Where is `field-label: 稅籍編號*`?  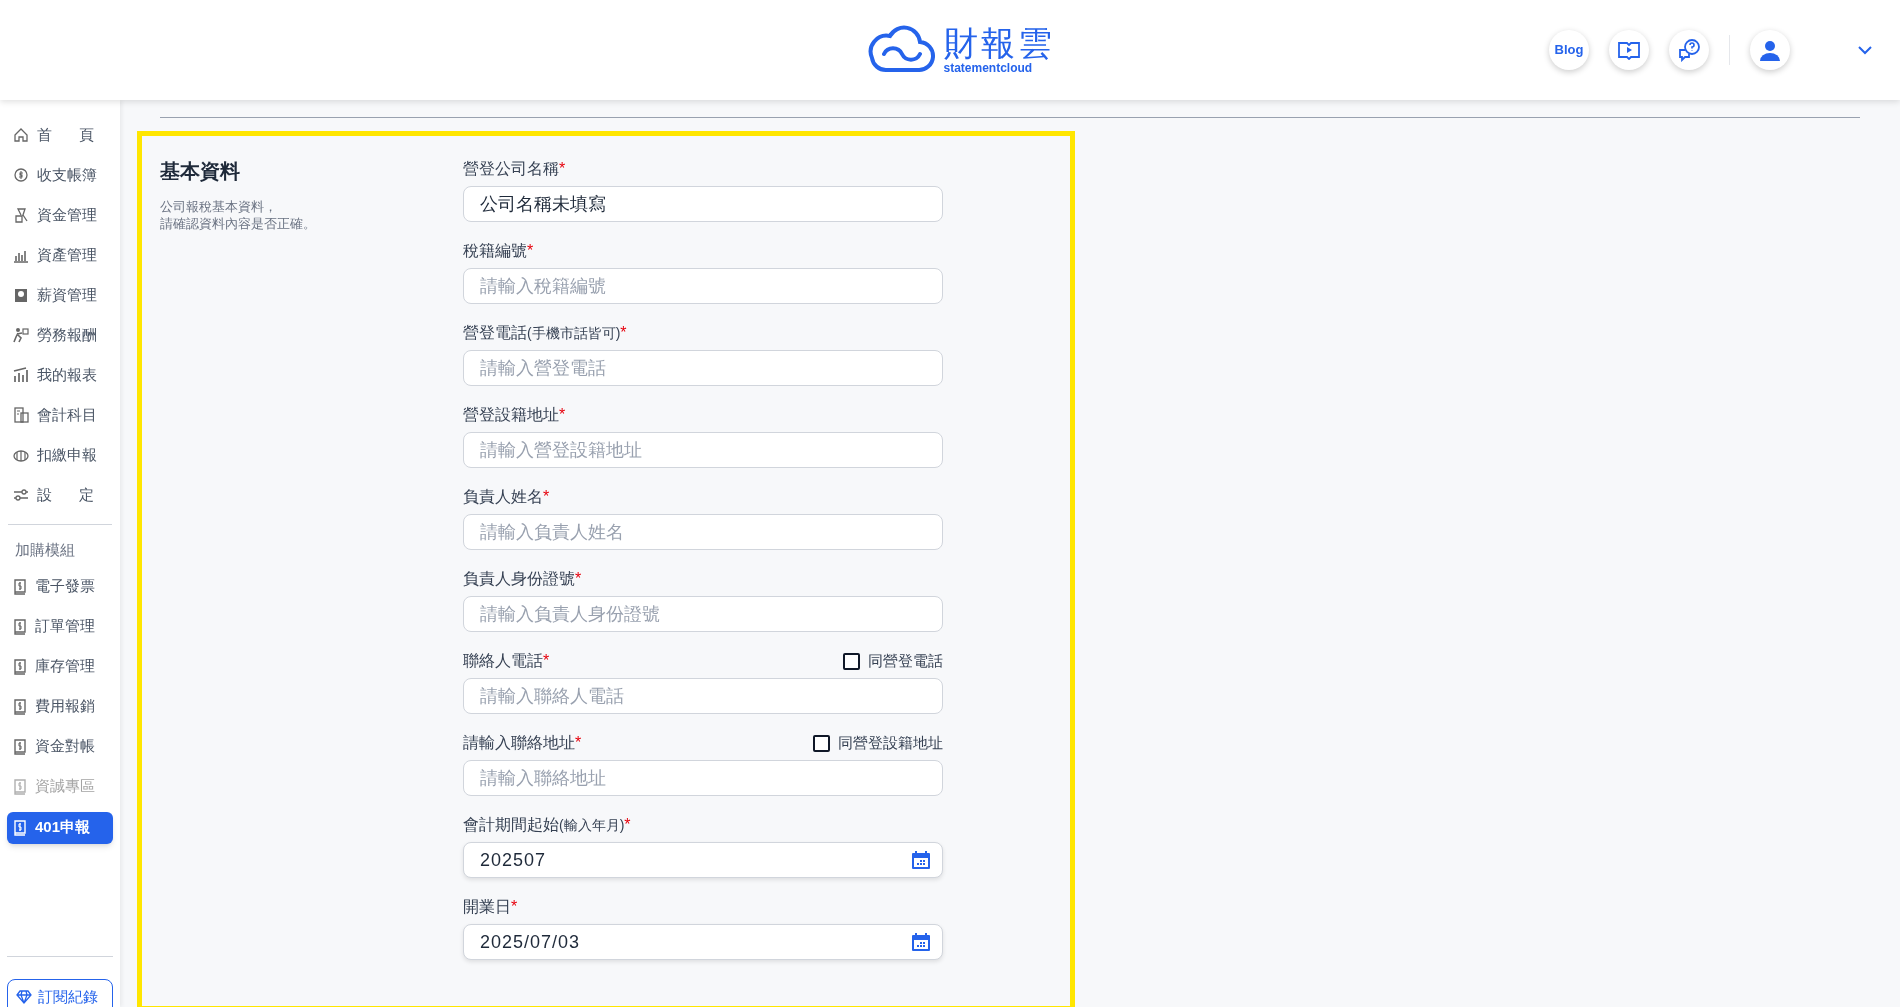 field-label: 稅籍編號* is located at coordinates (498, 251).